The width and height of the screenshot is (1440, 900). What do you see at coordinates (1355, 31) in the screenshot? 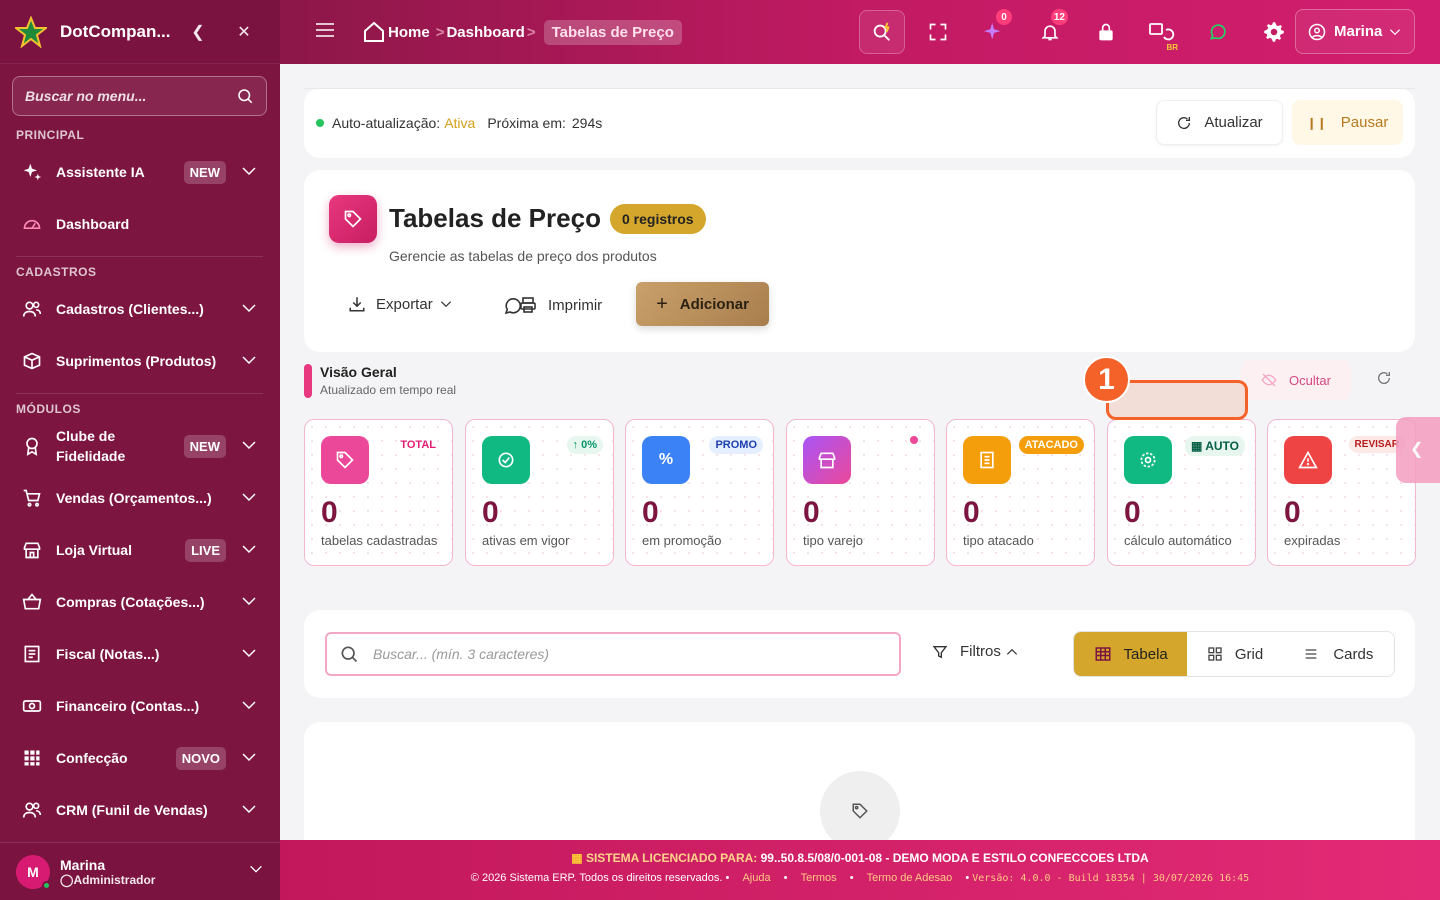
I see `user-menu-button: Marina` at bounding box center [1355, 31].